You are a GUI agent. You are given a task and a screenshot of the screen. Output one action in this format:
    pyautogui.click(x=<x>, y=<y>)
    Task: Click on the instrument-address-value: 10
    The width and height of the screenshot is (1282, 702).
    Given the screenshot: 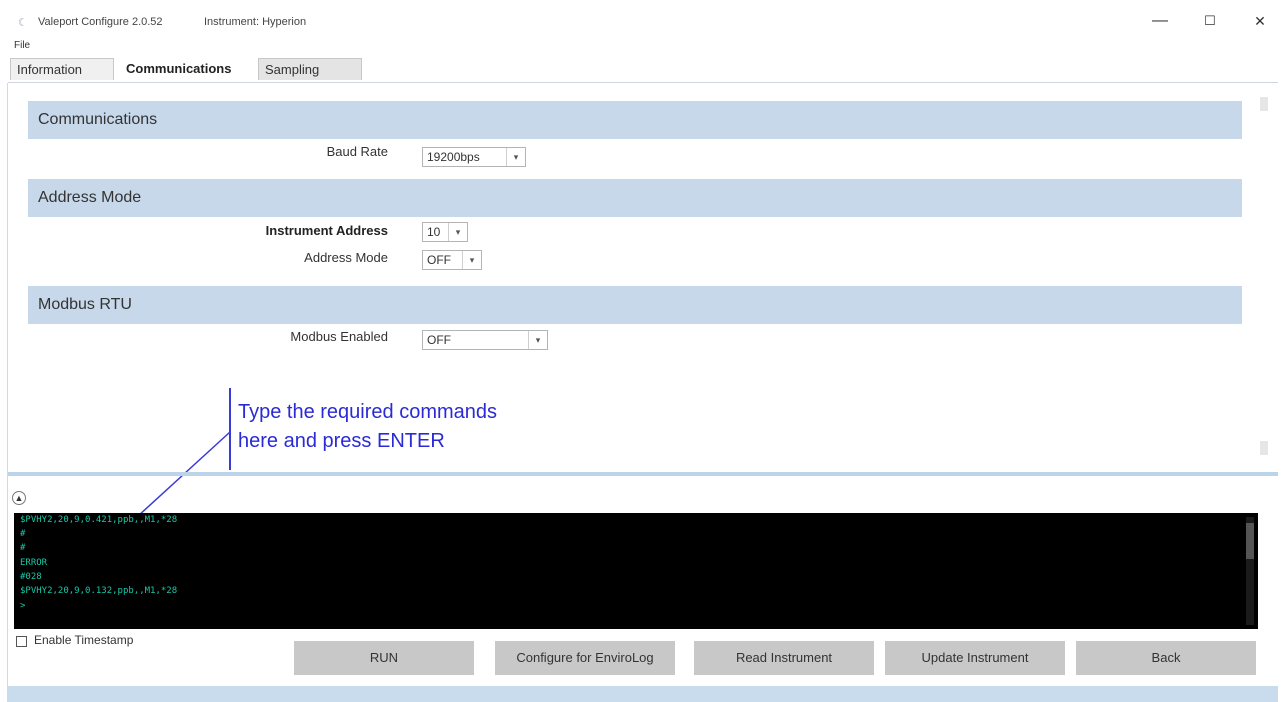 What is the action you would take?
    pyautogui.click(x=434, y=232)
    